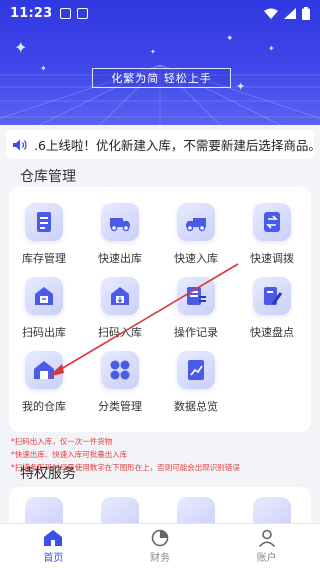 The image size is (320, 569). I want to click on menu-item-label: 快速出库, so click(120, 258).